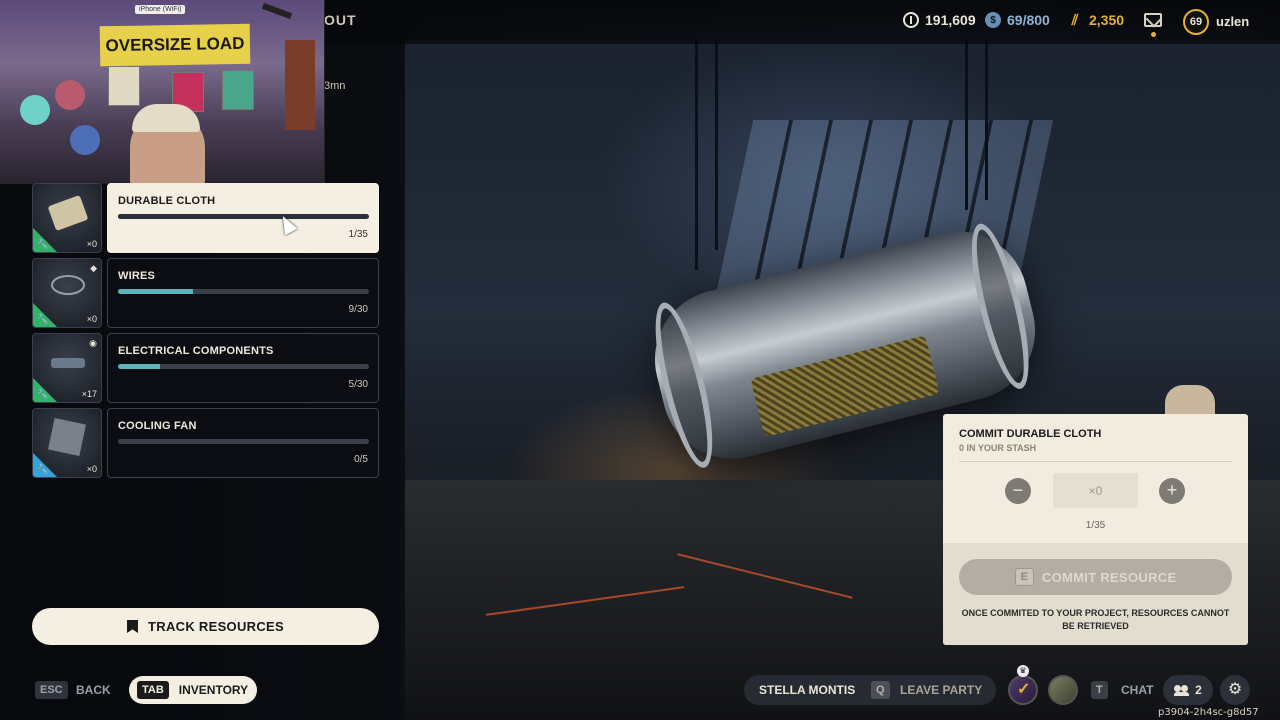 This screenshot has width=1280, height=720. I want to click on resource-name: DURABLE CLOTH, so click(167, 201).